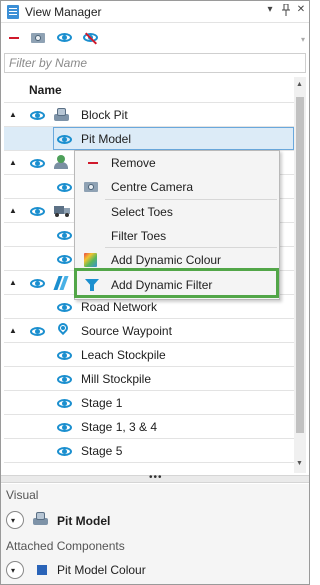 The image size is (320, 585). What do you see at coordinates (299, 463) in the screenshot?
I see `scroll-down-icon: ▼` at bounding box center [299, 463].